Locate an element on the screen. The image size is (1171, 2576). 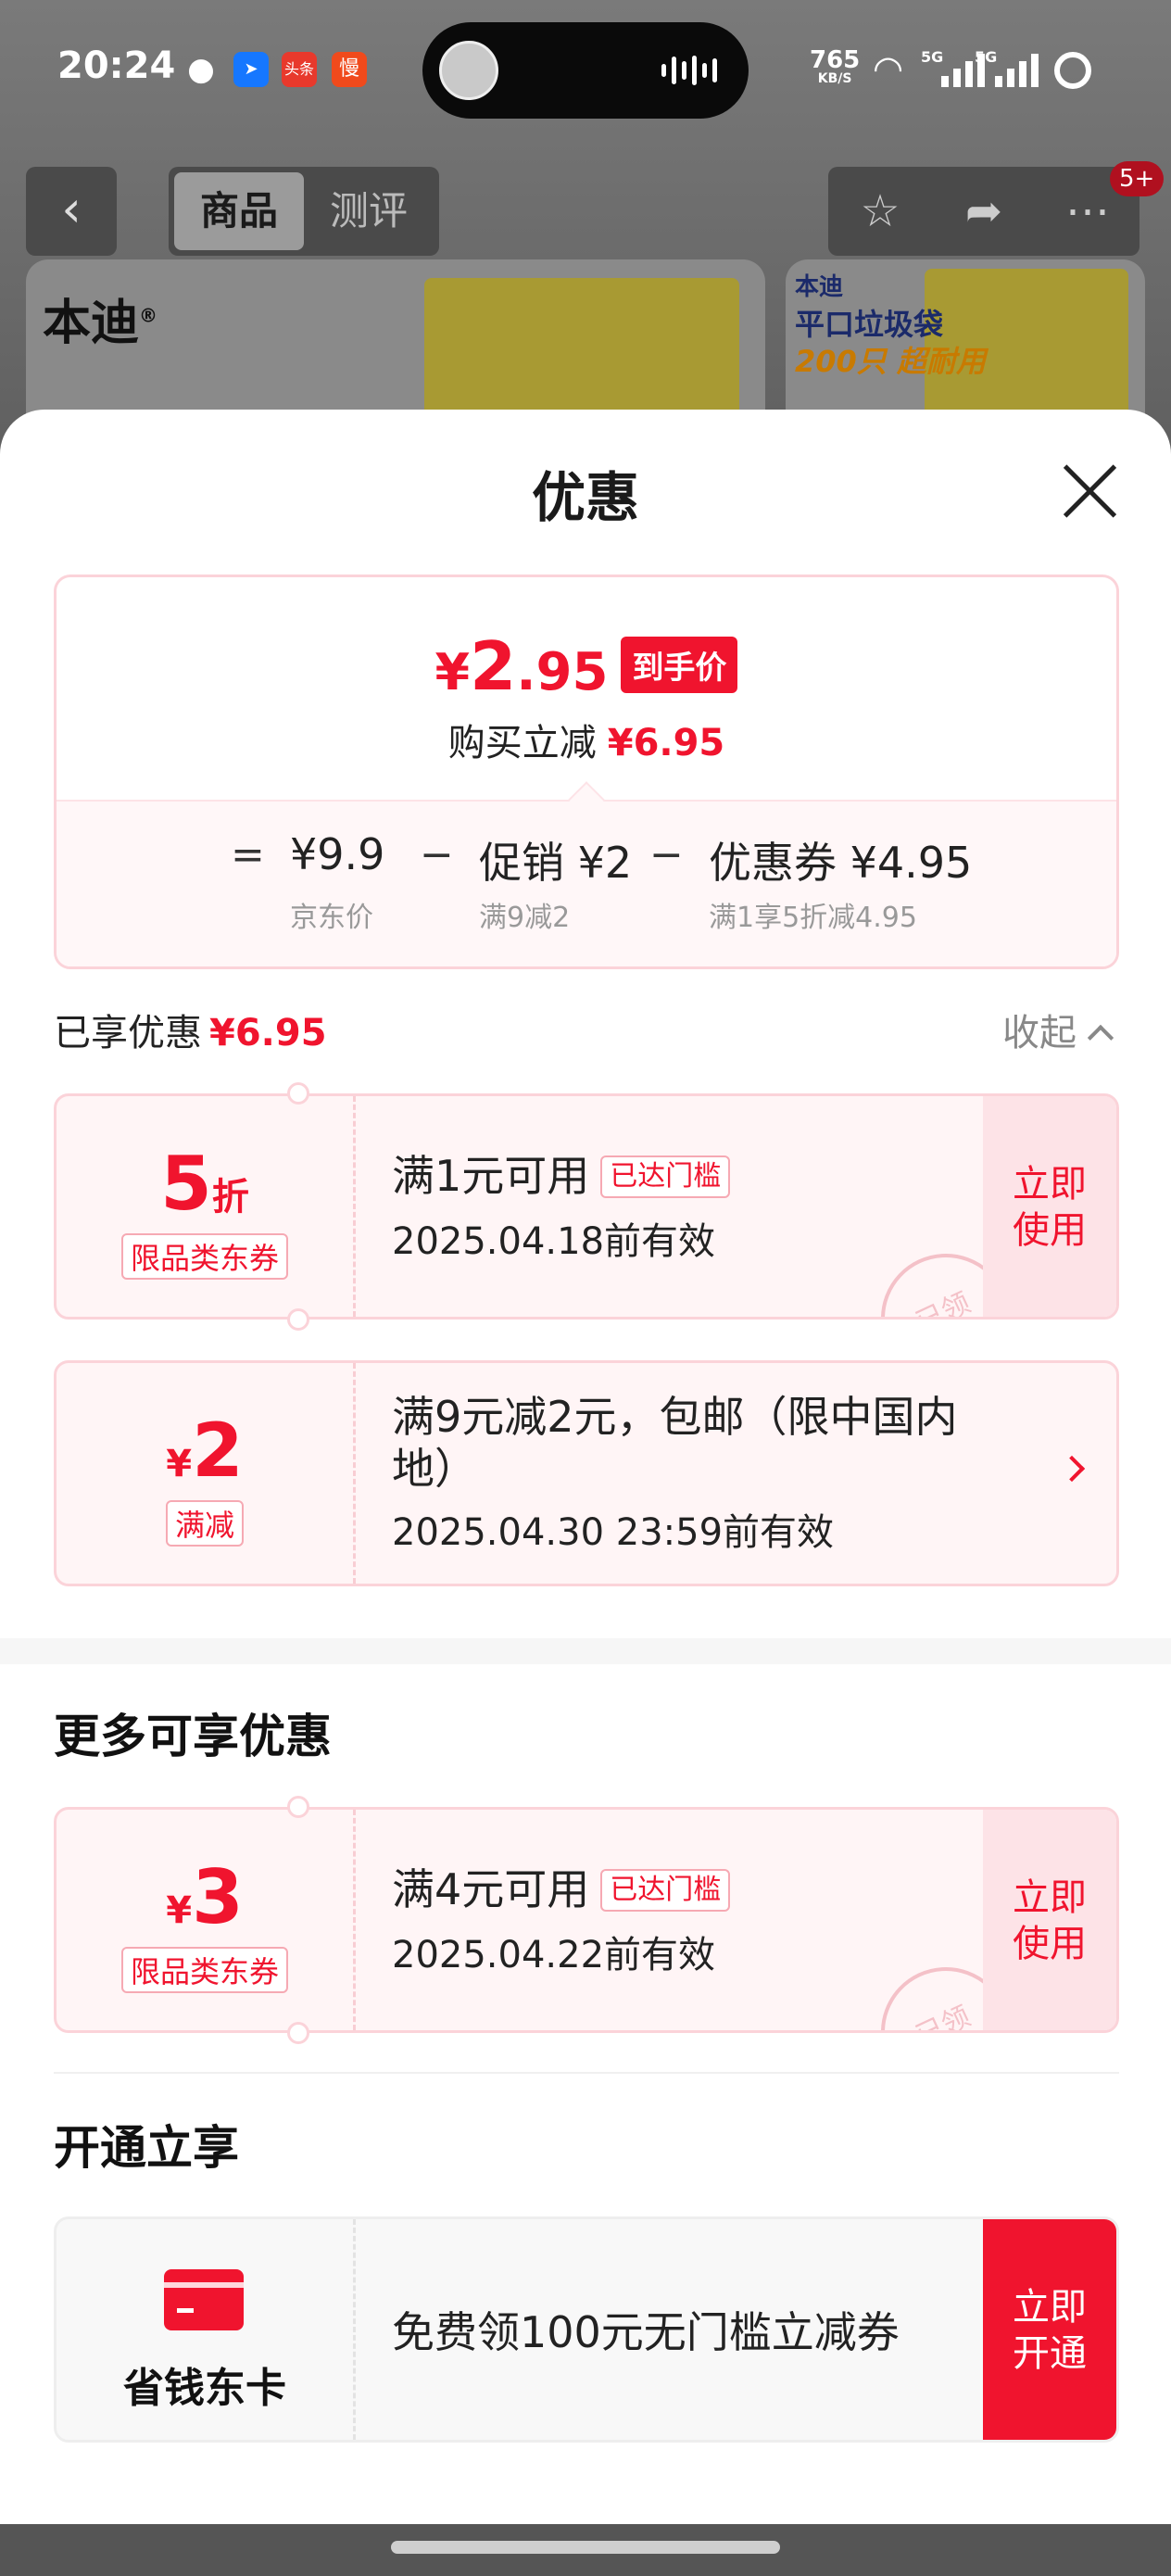
enjoyed-discount: 已享优惠 ¥6.95 is located at coordinates (191, 1033).